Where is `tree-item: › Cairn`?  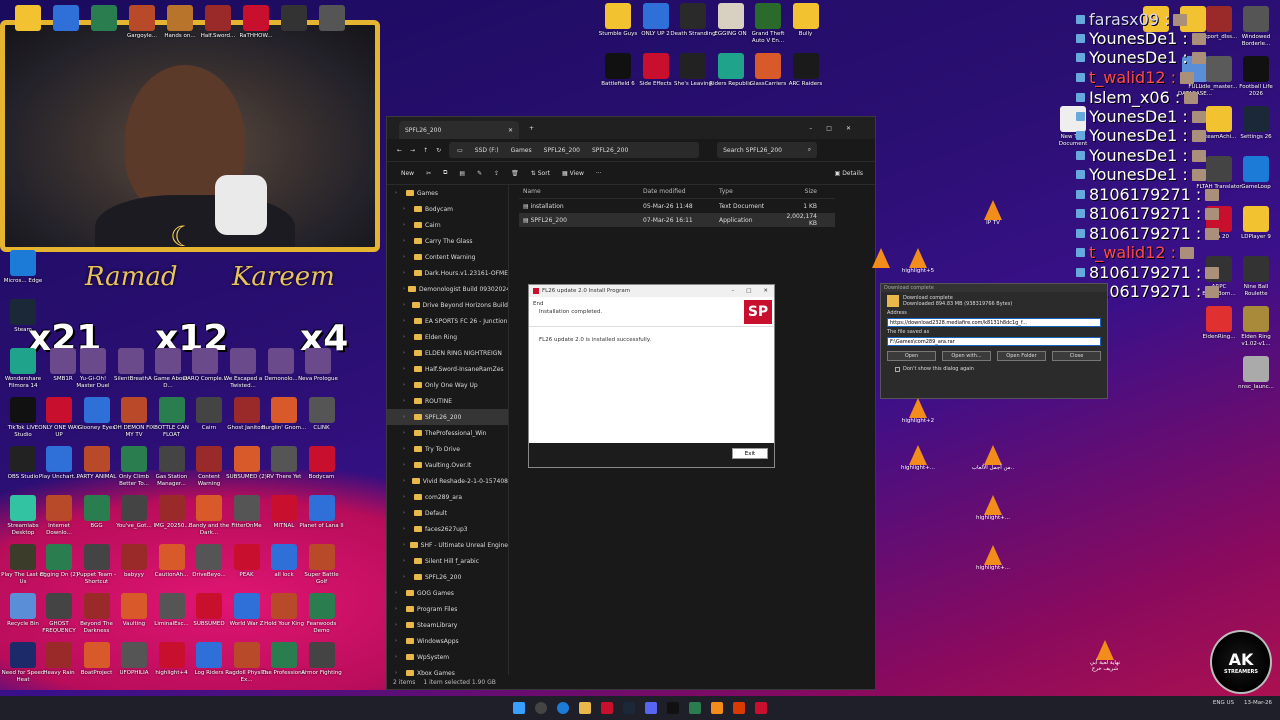
tree-item: › Cairn is located at coordinates (447, 225).